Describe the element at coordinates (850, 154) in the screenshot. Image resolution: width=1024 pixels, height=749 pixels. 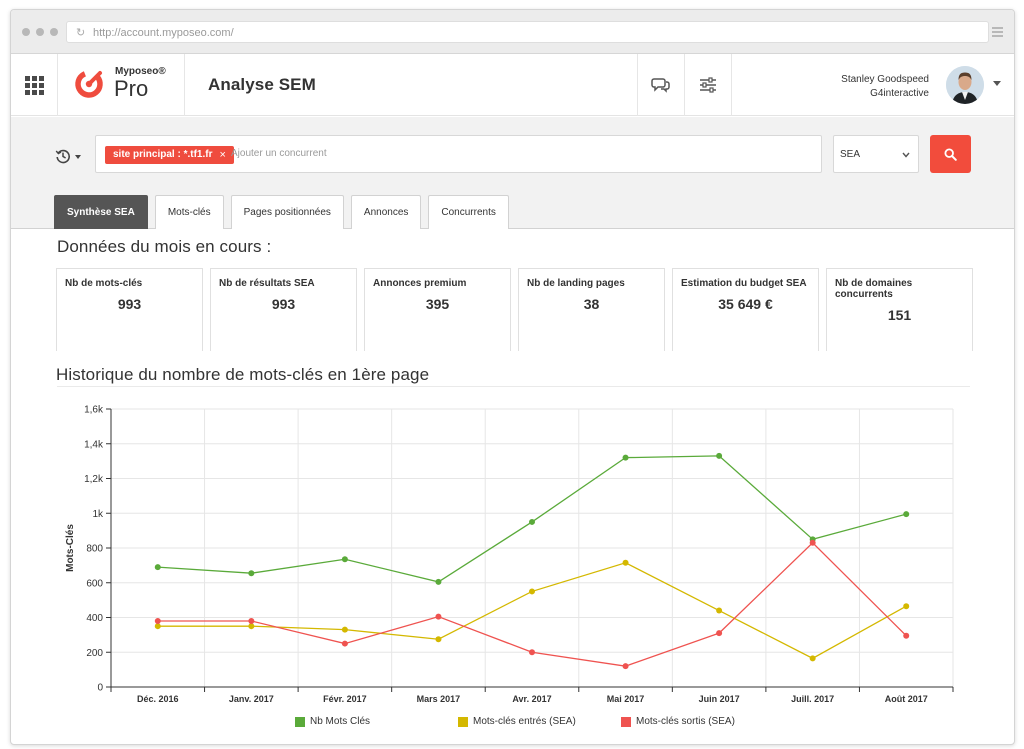
I see `channel-select-value: SEA` at that location.